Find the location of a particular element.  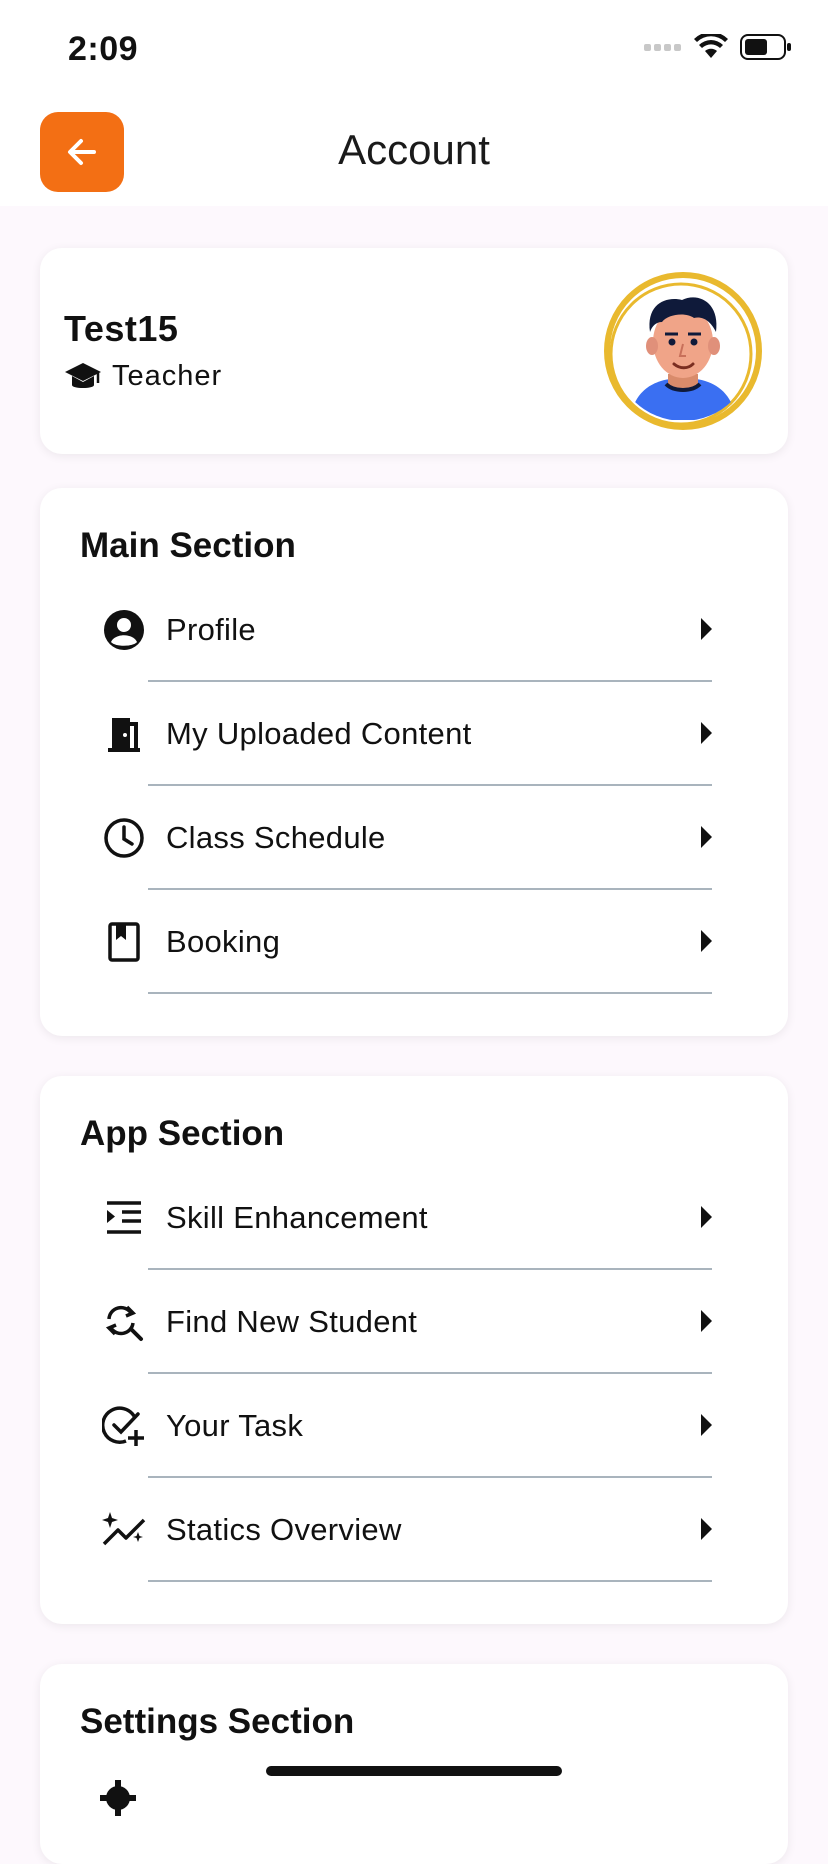

section-title: App Section is located at coordinates (182, 1133).